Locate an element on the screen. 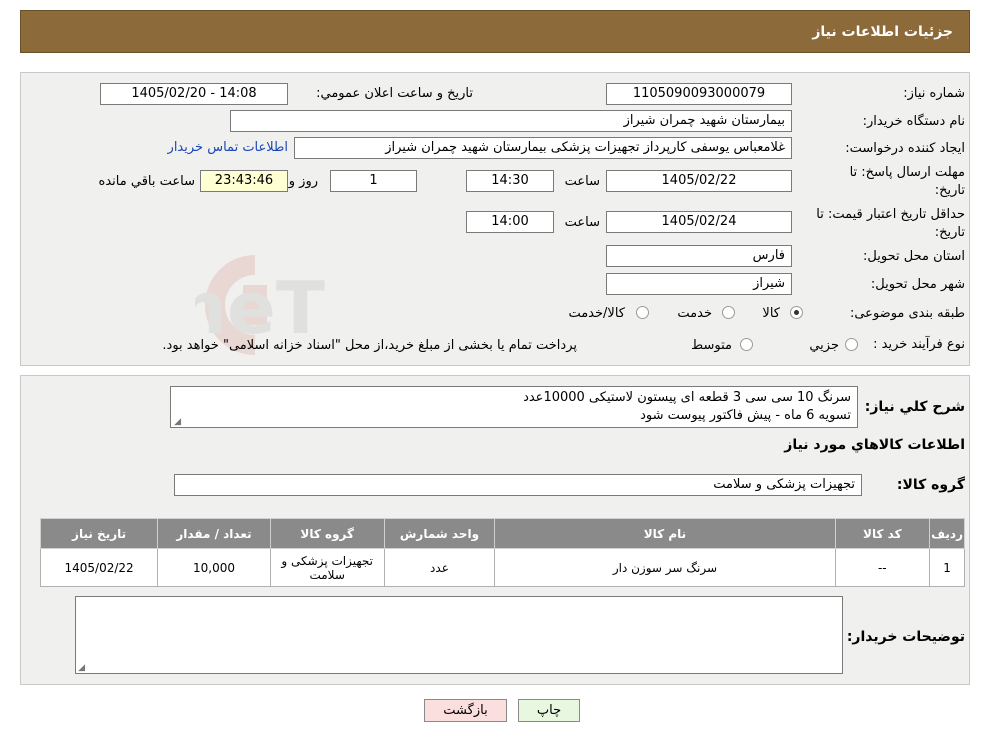 The image size is (985, 744). description-line-2: تسویه 6 ماه - پیش فاکتور پیوست شود is located at coordinates (745, 415).